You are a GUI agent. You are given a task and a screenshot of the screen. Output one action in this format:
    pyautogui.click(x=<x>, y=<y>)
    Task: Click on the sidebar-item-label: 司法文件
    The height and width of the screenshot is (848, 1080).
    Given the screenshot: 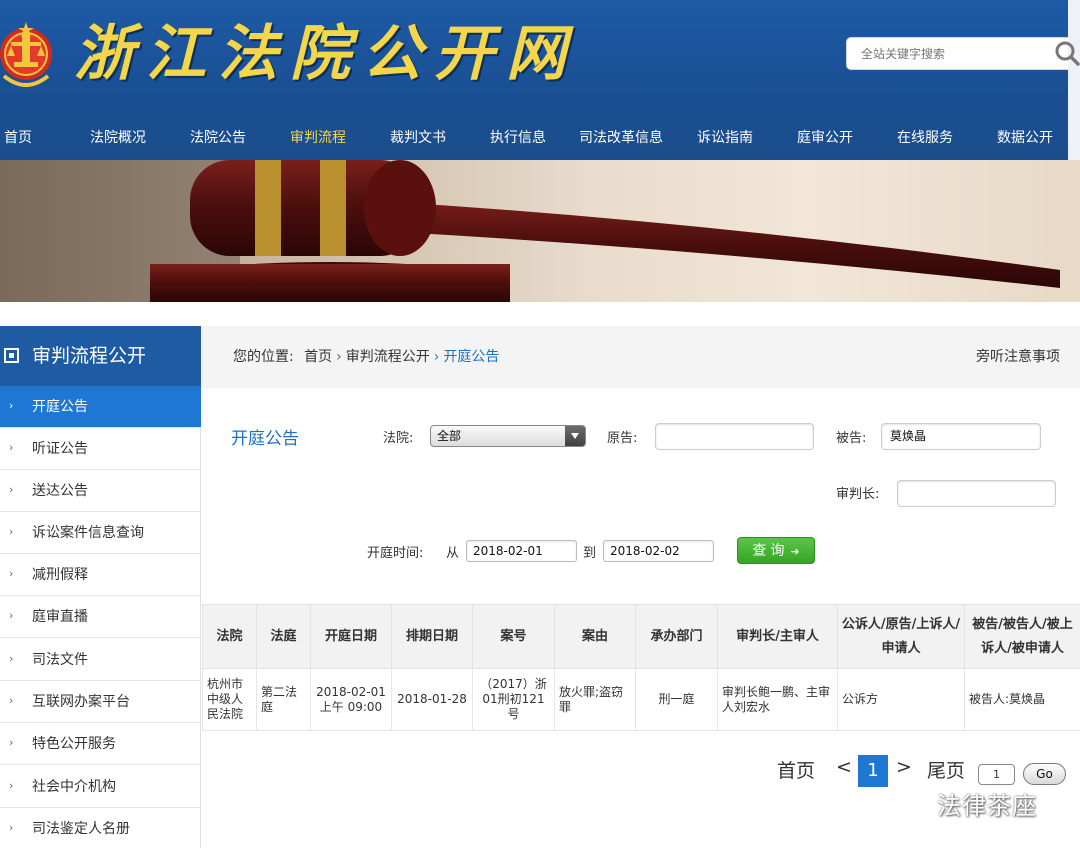 What is the action you would take?
    pyautogui.click(x=60, y=660)
    